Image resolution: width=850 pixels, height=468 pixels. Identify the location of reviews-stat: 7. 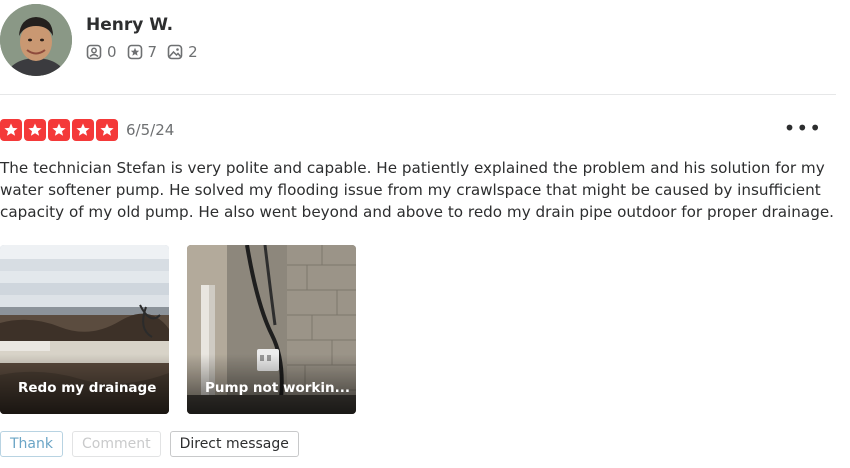
(142, 51).